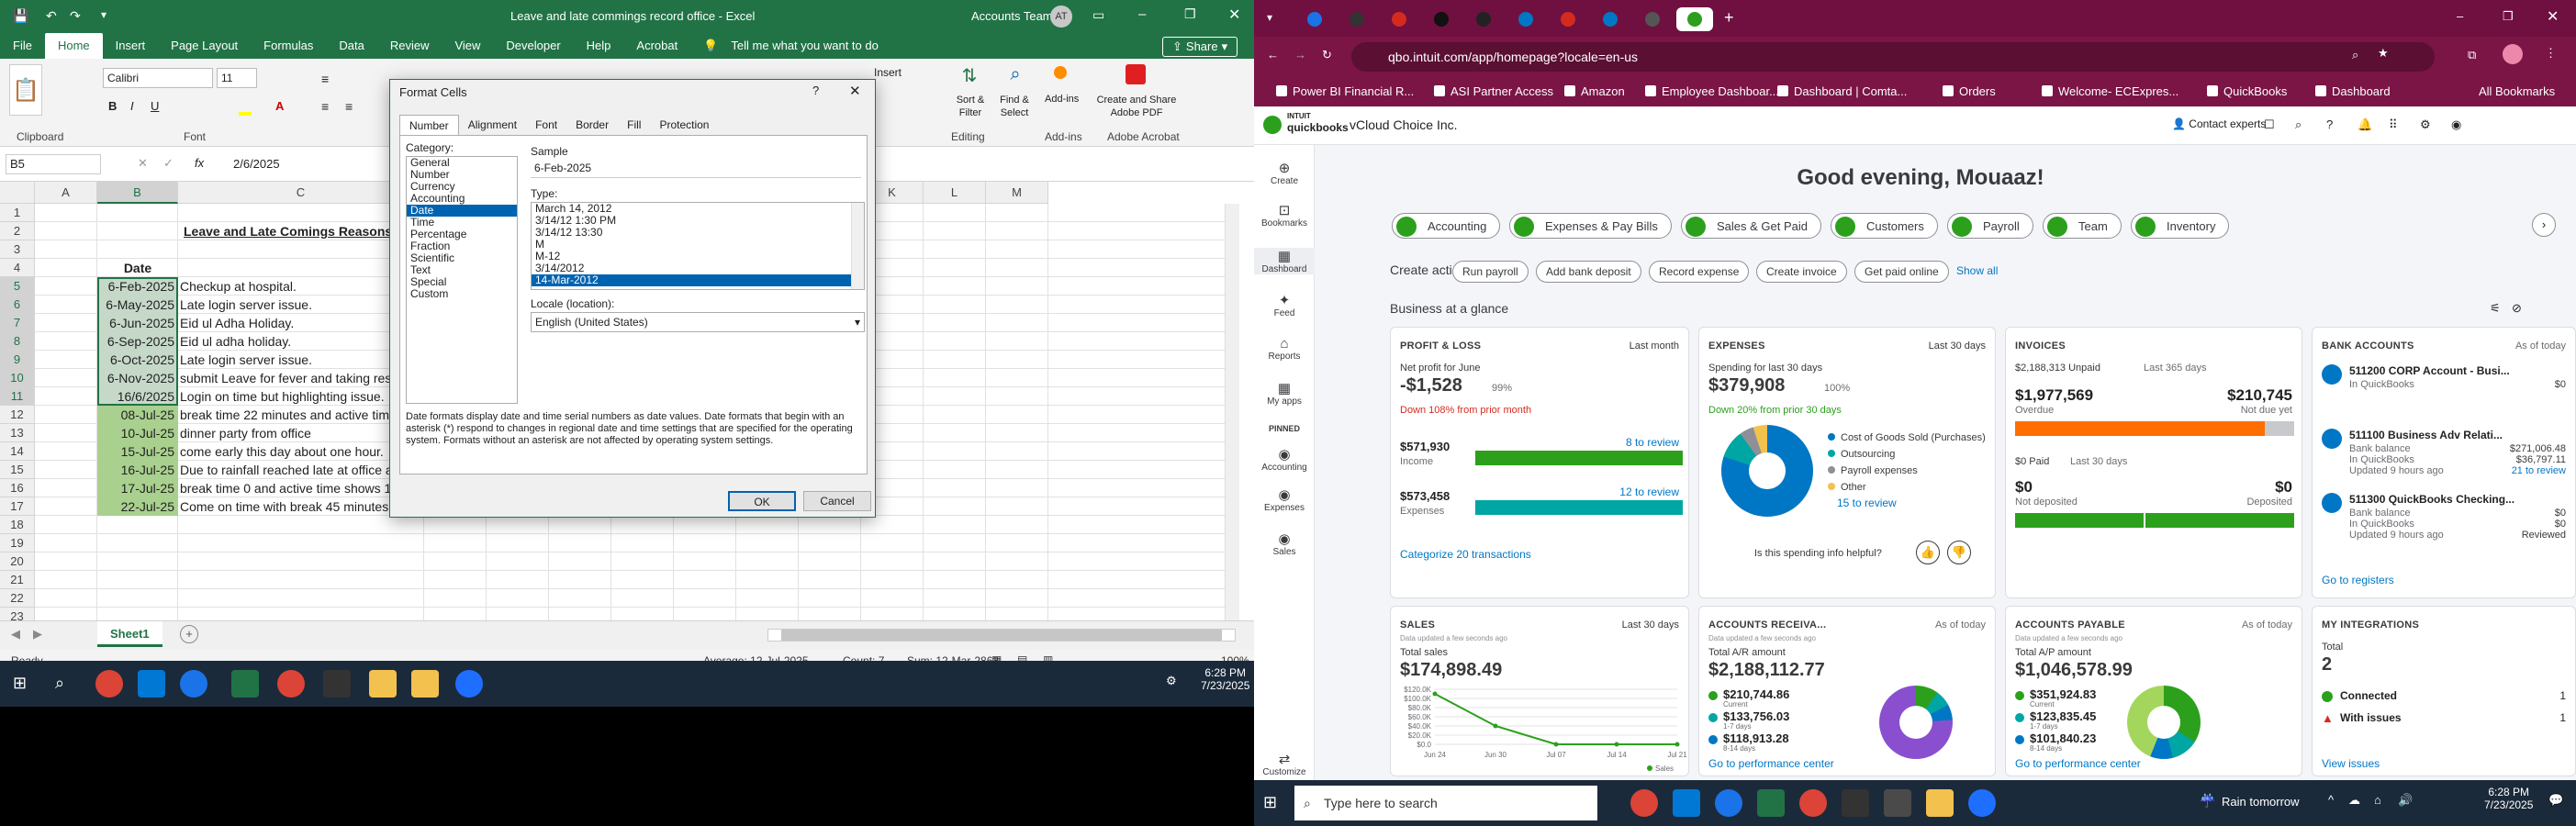 The height and width of the screenshot is (826, 2576). What do you see at coordinates (2269, 124) in the screenshot?
I see `checklist-icon: ☐` at bounding box center [2269, 124].